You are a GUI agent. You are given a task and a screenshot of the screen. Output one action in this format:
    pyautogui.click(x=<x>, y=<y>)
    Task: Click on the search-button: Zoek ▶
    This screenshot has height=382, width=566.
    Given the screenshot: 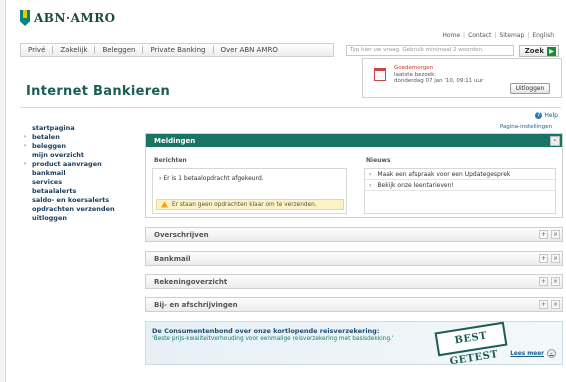 What is the action you would take?
    pyautogui.click(x=539, y=51)
    